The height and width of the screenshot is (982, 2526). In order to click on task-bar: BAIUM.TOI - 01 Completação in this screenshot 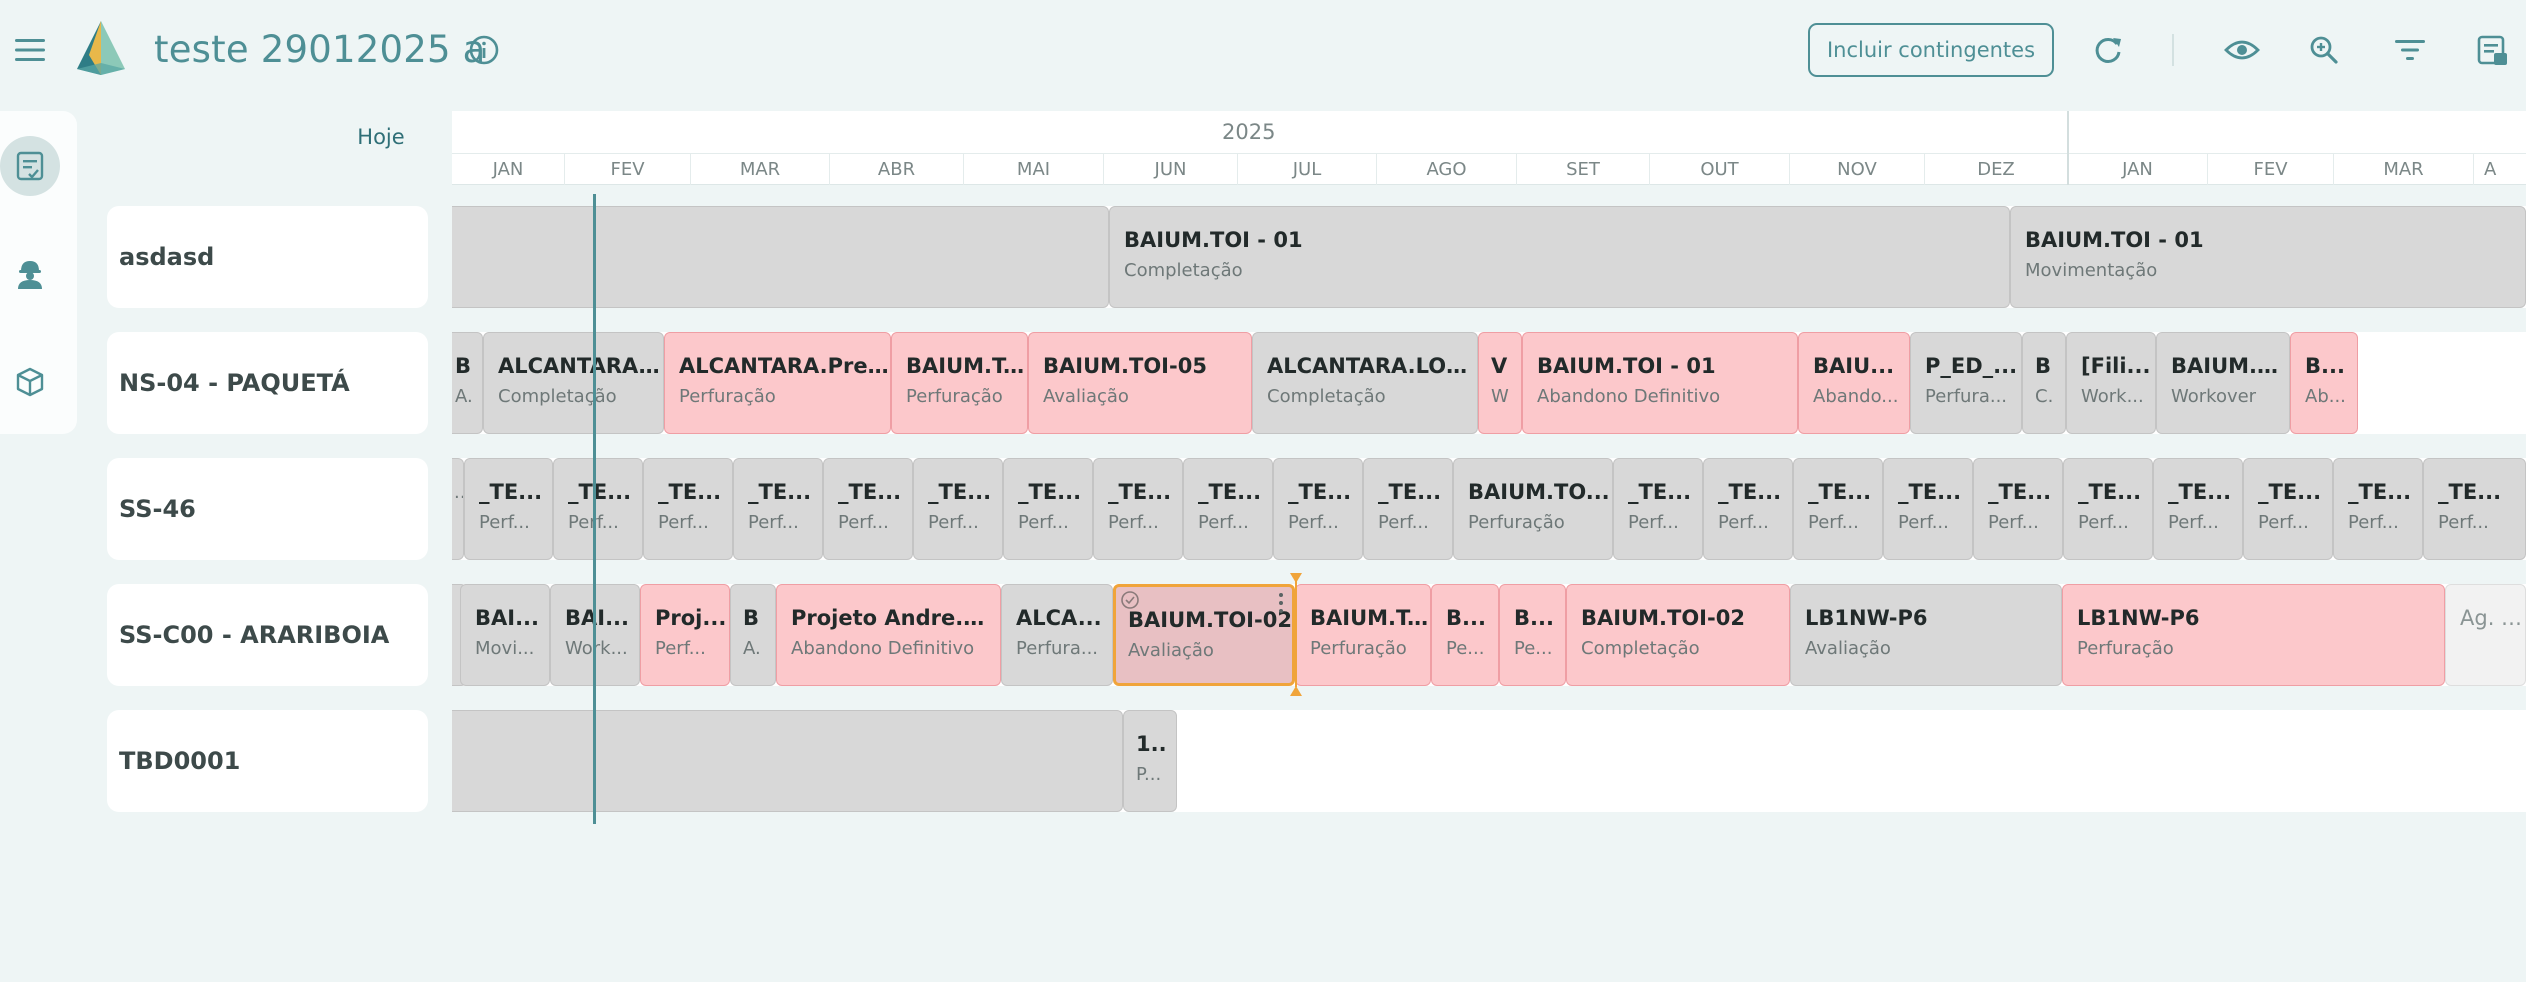, I will do `click(1559, 257)`.